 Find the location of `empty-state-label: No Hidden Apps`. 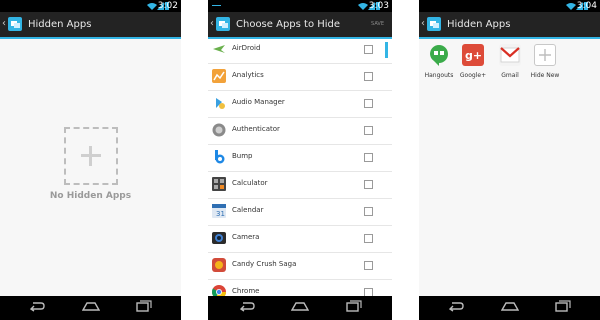

empty-state-label: No Hidden Apps is located at coordinates (90, 196).